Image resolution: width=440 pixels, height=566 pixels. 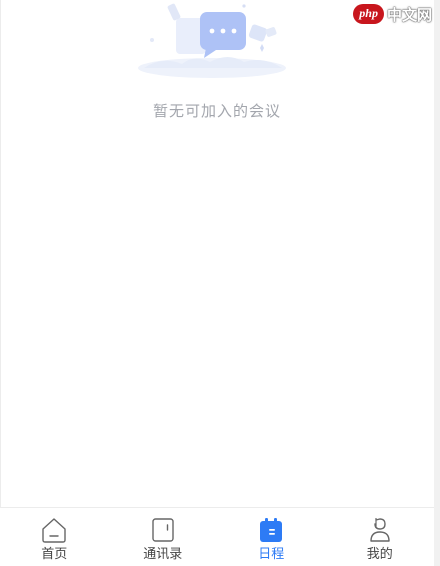 I want to click on scrollbar, so click(x=437, y=283).